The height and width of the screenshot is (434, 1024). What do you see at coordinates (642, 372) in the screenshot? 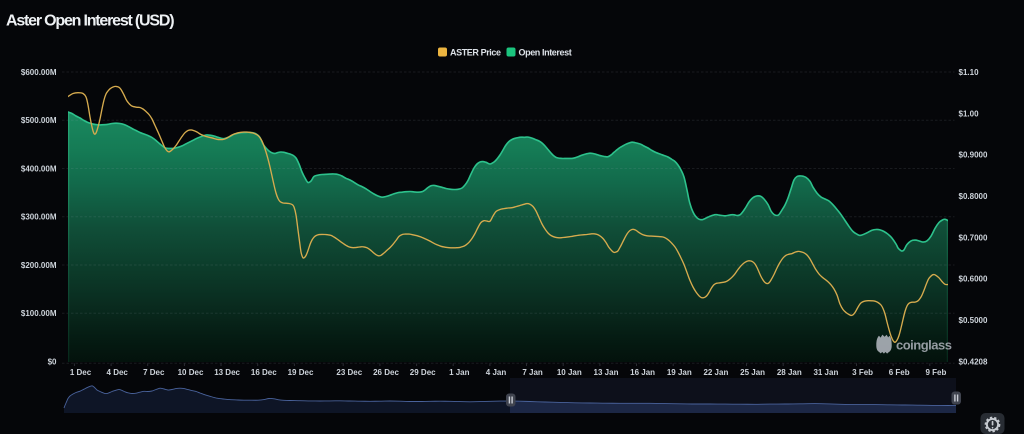
I see `svg-text: 16 Jan` at bounding box center [642, 372].